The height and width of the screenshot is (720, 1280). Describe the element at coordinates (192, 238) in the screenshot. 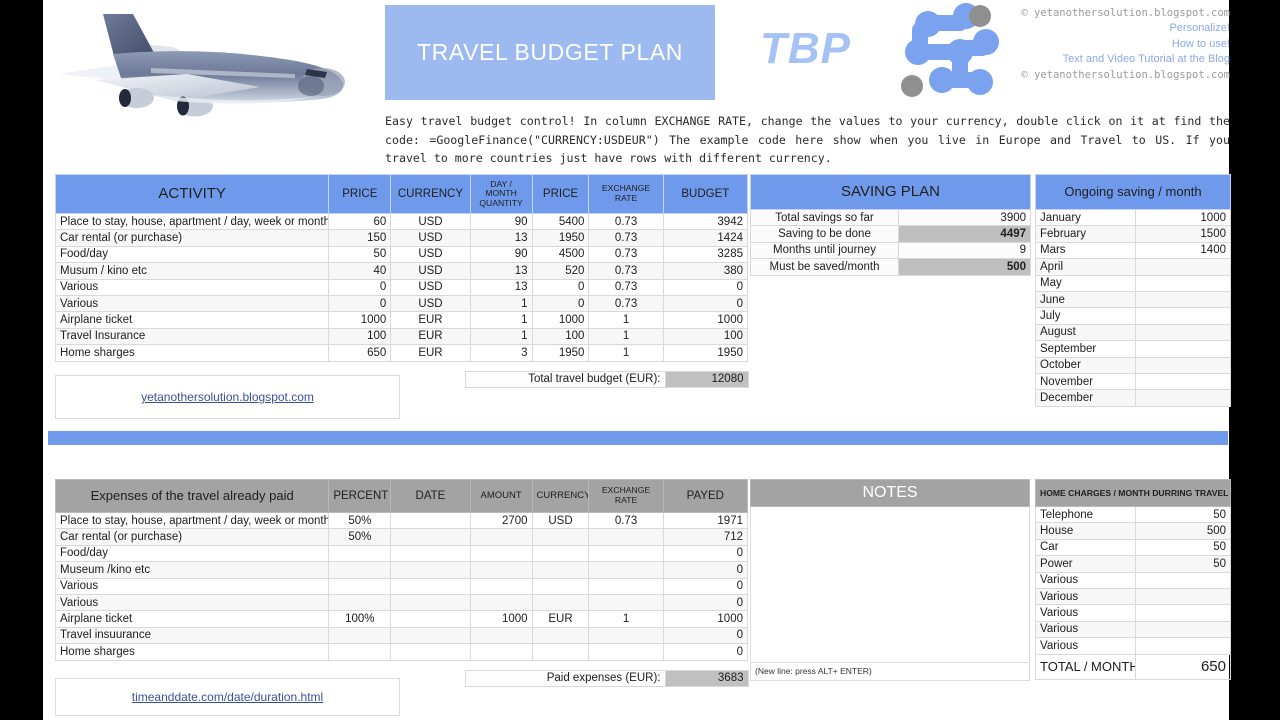

I see `cell-activity: Car rental (or purchase)` at that location.